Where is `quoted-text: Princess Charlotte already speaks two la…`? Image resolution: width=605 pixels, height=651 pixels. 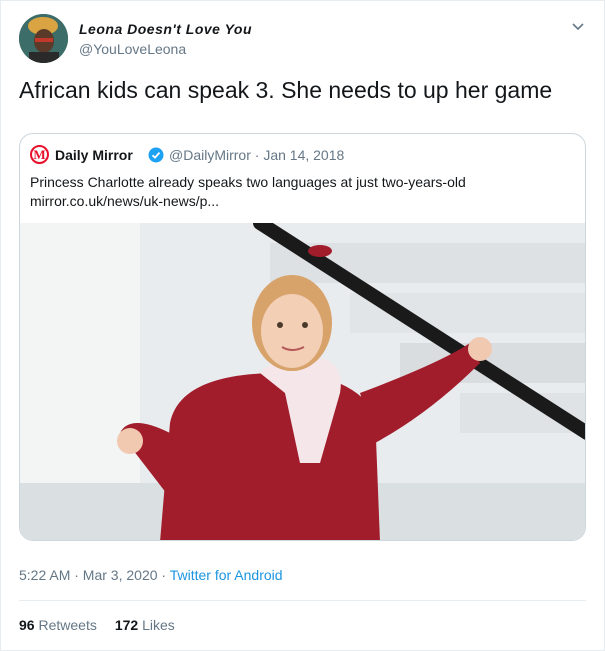
quoted-text: Princess Charlotte already speaks two la… is located at coordinates (248, 182).